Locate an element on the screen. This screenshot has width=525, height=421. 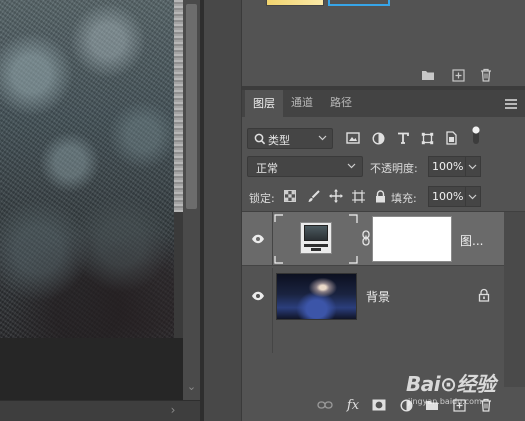
lock-artboard-icon is located at coordinates (358, 196).